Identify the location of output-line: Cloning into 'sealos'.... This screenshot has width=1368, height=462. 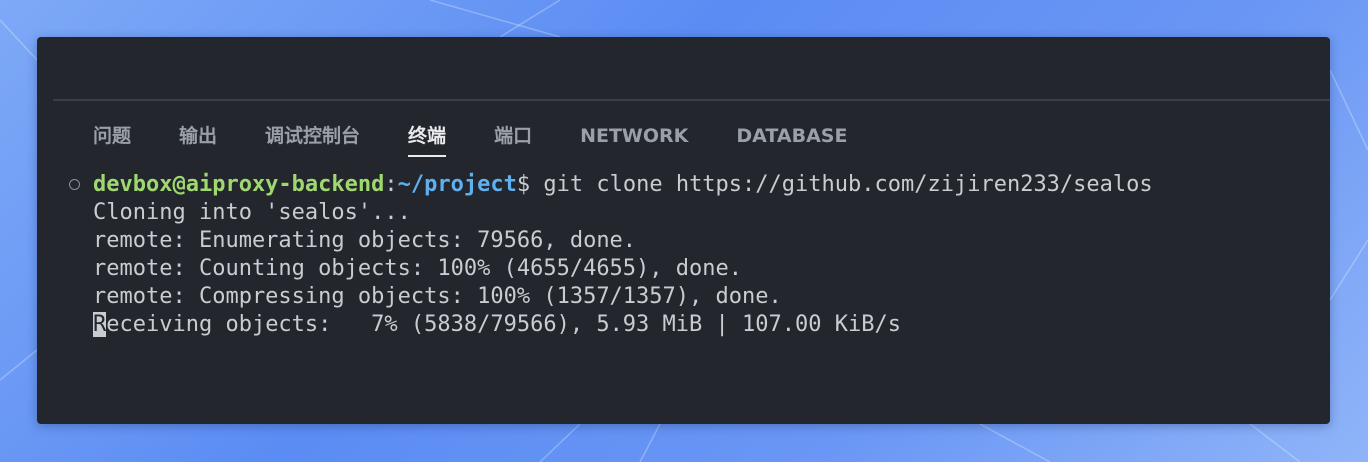
(252, 212).